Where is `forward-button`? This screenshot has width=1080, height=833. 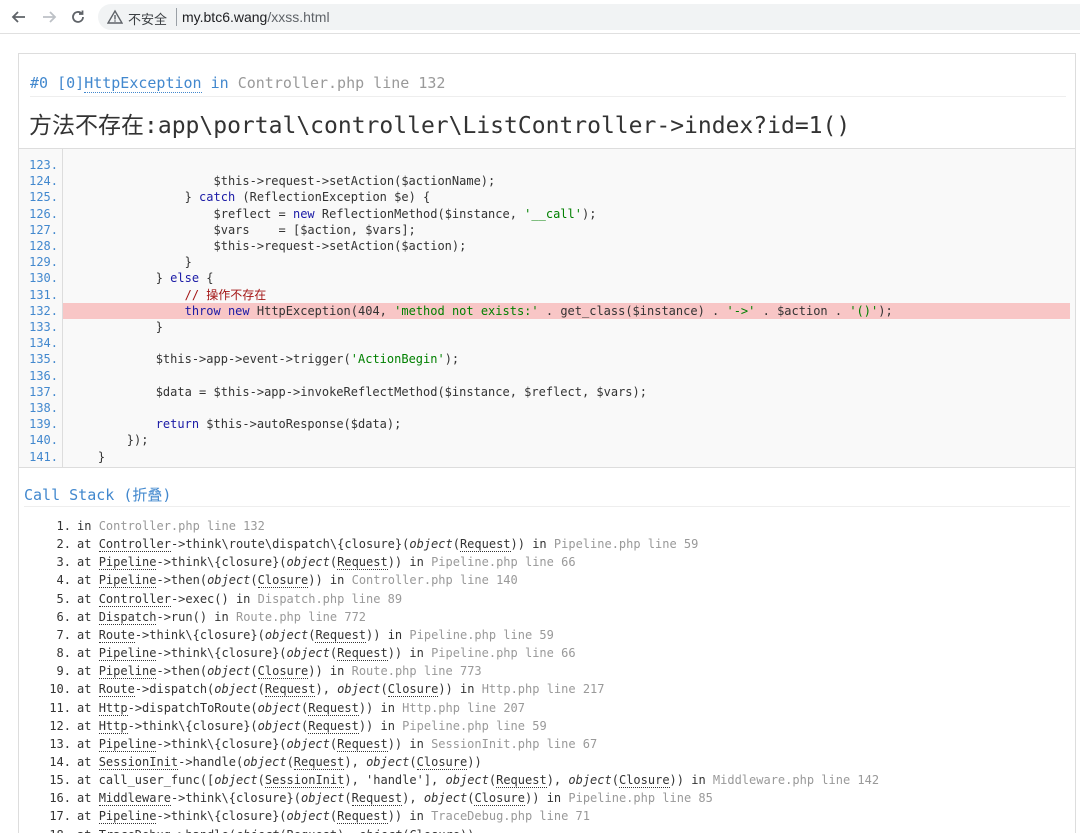
forward-button is located at coordinates (49, 17).